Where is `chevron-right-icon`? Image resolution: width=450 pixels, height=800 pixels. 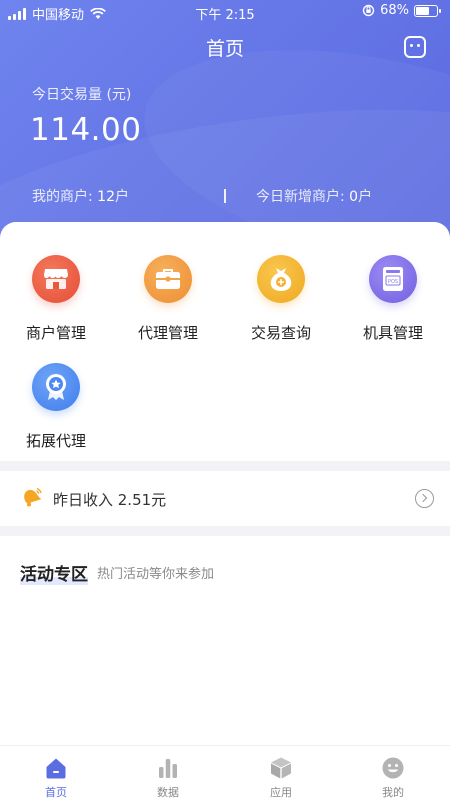
chevron-right-icon is located at coordinates (424, 498).